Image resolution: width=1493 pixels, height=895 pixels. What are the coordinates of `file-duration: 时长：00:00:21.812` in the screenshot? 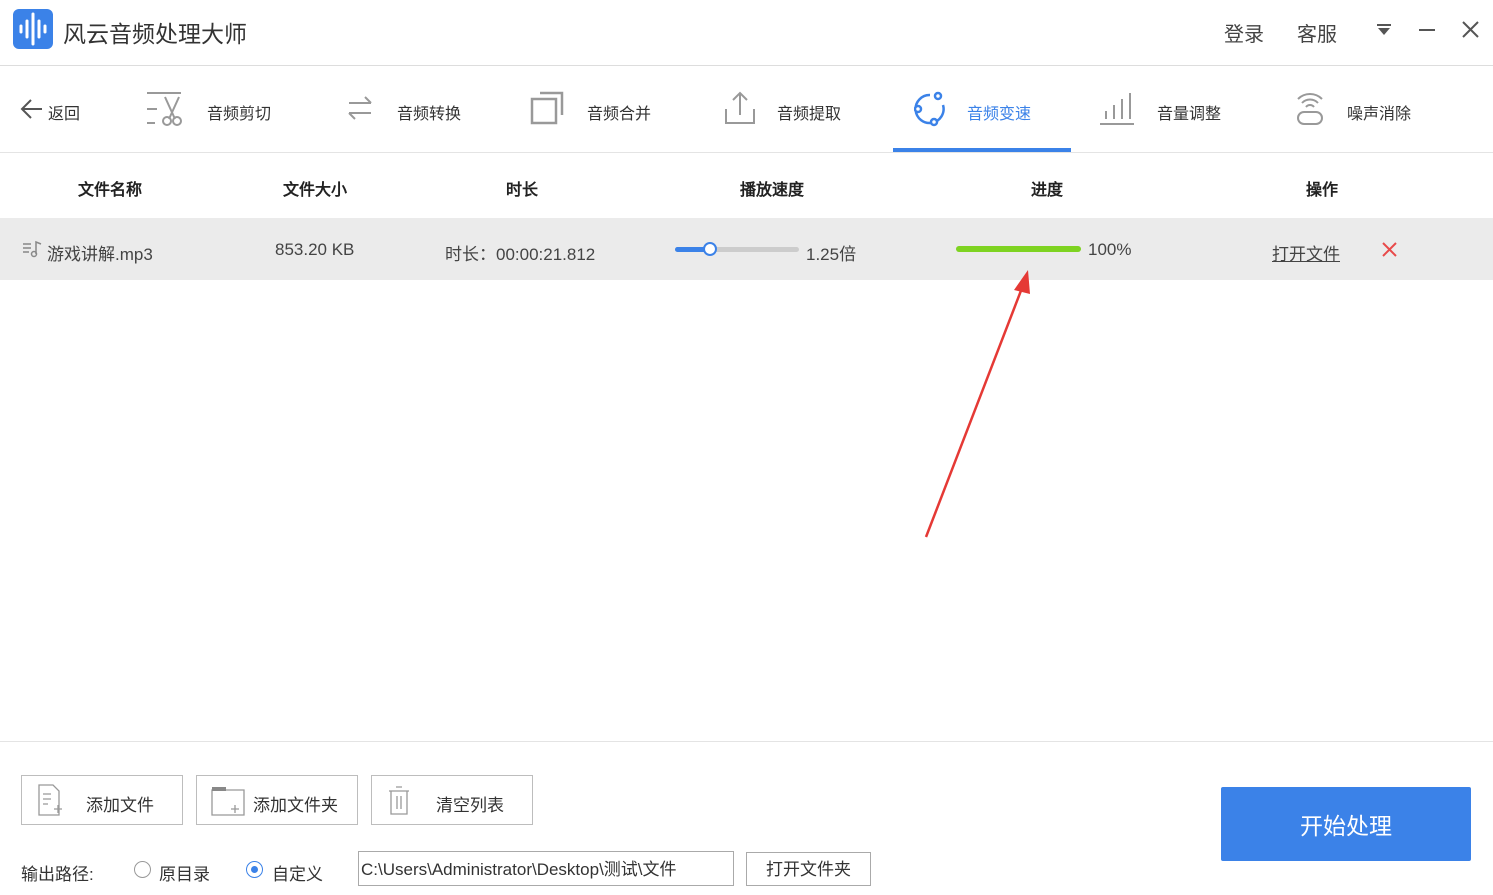 It's located at (520, 254).